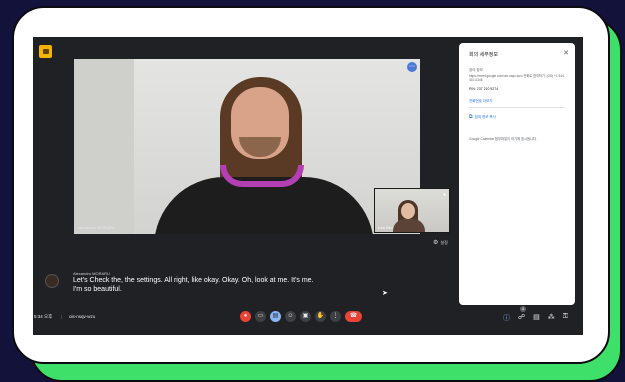 The height and width of the screenshot is (382, 625). What do you see at coordinates (471, 117) in the screenshot?
I see `copy-icon: ⧉` at bounding box center [471, 117].